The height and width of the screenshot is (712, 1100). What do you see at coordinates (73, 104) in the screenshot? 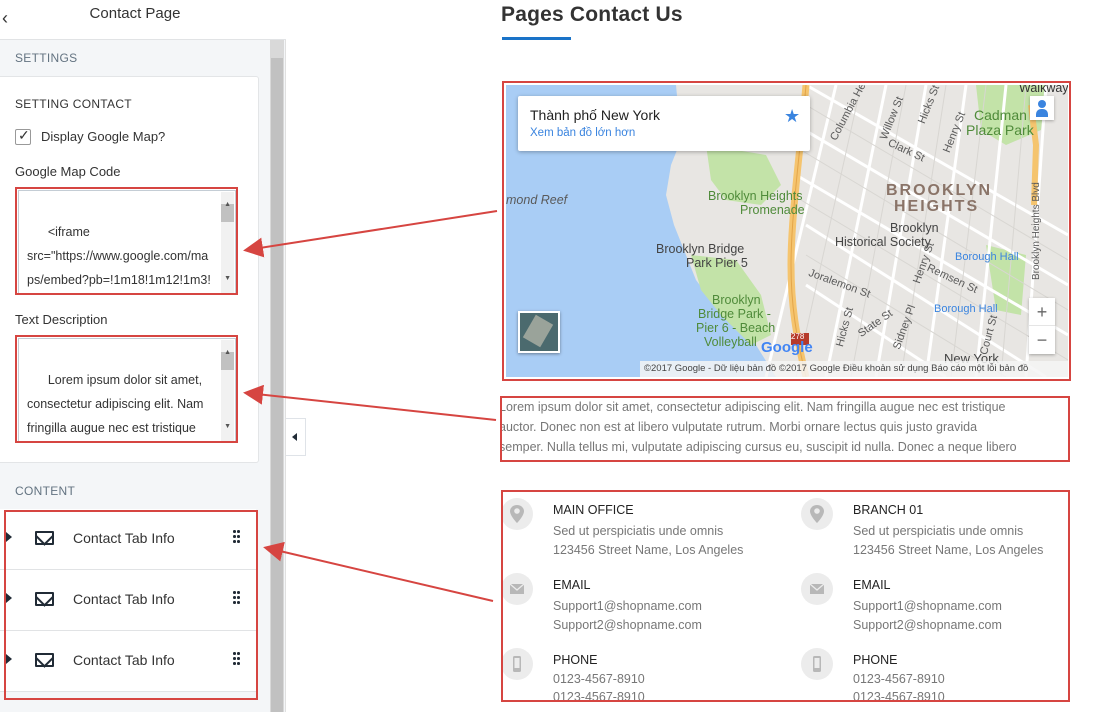
I see `setting-contact-title: SETTING CONTACT` at bounding box center [73, 104].